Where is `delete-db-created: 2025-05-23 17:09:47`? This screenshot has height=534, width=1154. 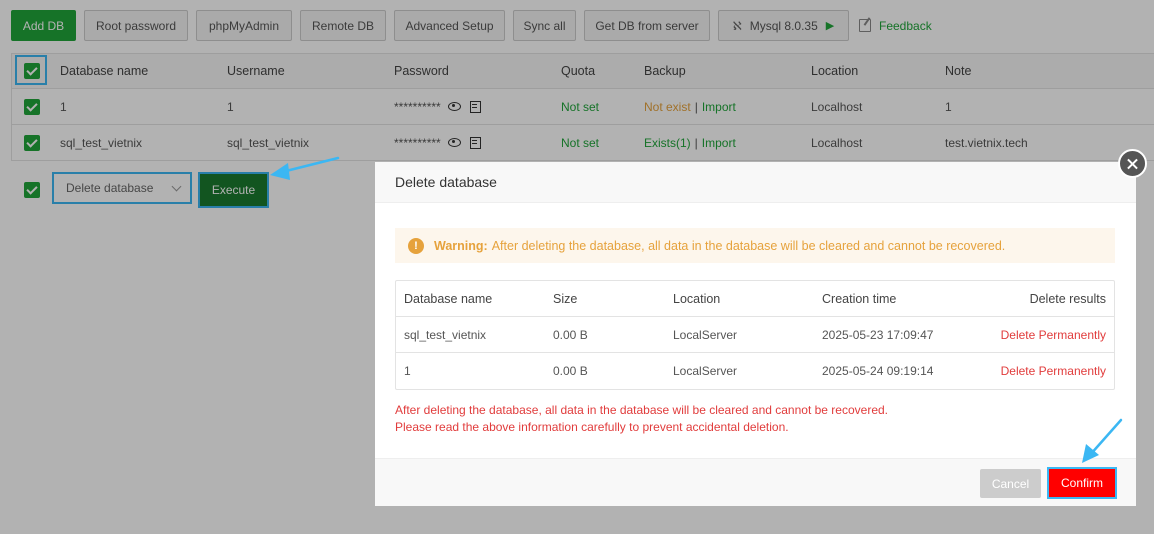
delete-db-created: 2025-05-23 17:09:47 is located at coordinates (878, 334).